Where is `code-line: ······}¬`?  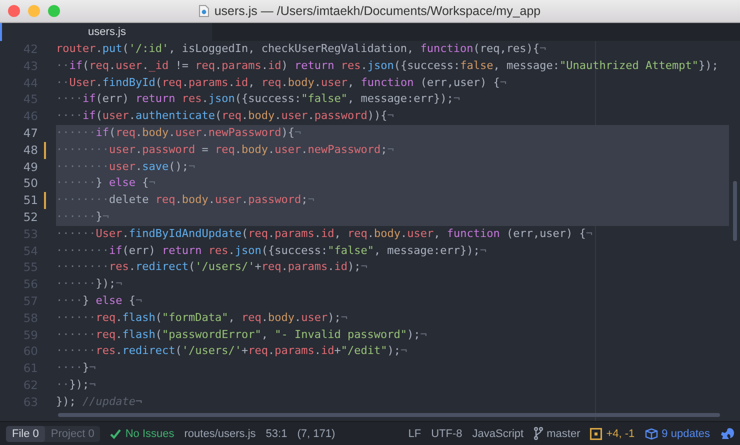 code-line: ······}¬ is located at coordinates (82, 216).